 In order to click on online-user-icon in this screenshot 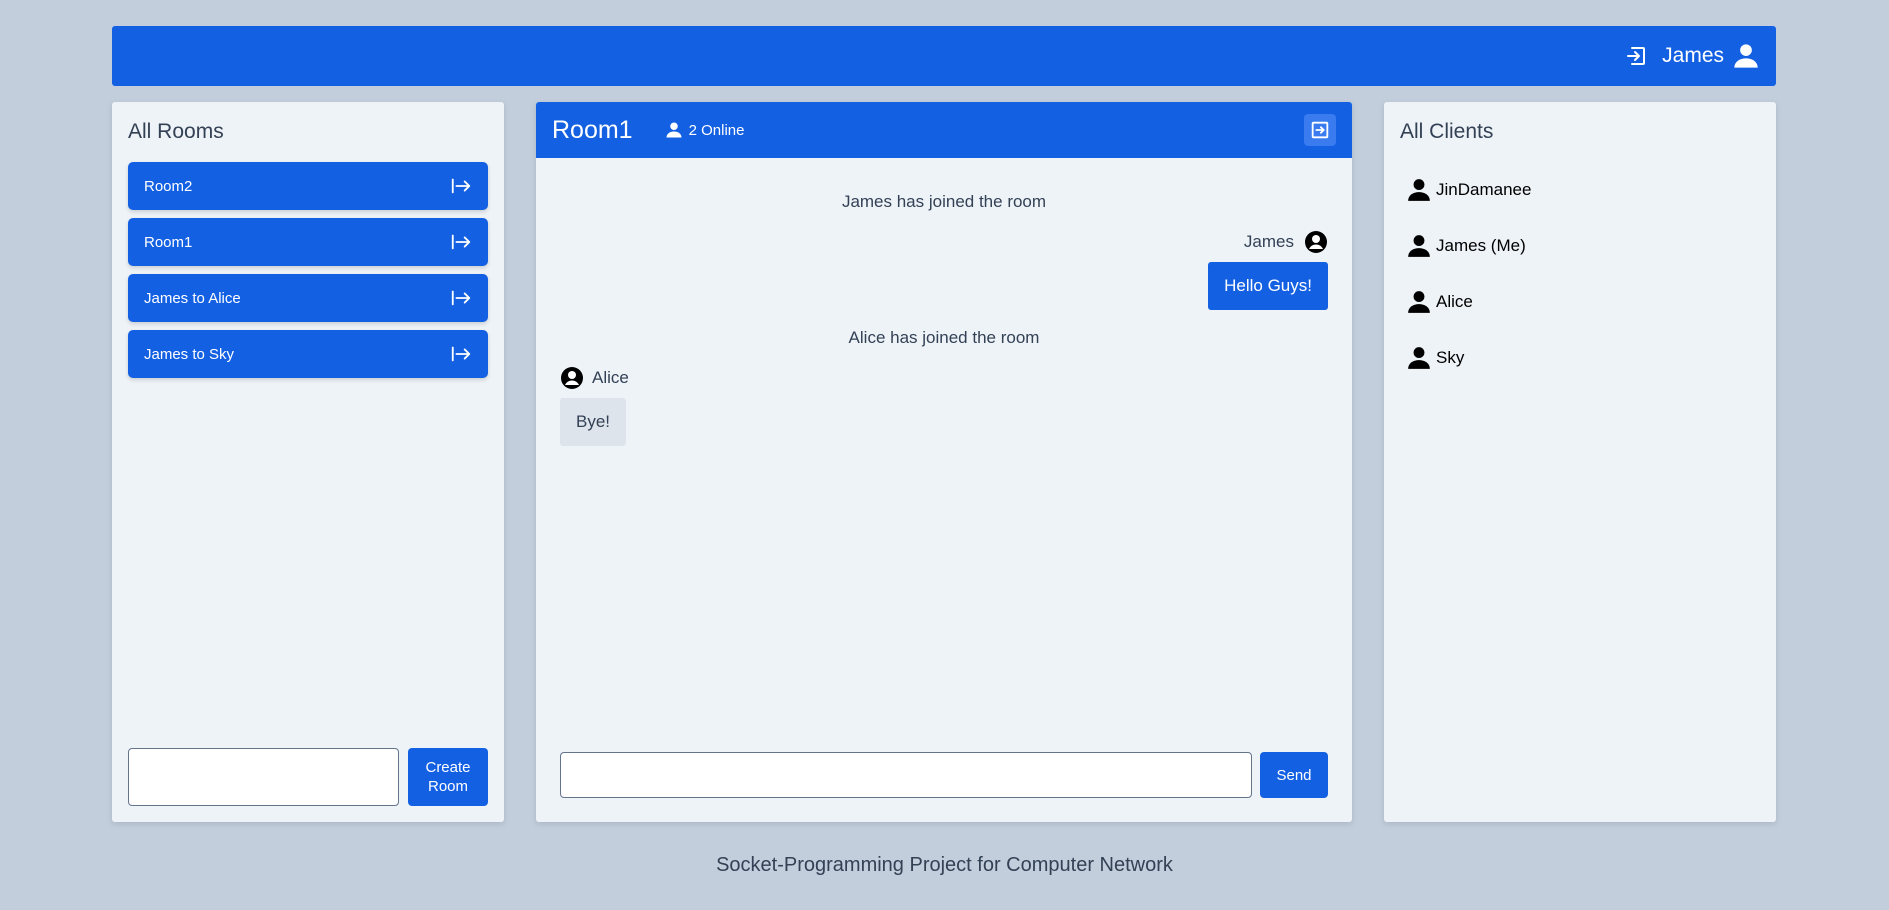, I will do `click(674, 130)`.